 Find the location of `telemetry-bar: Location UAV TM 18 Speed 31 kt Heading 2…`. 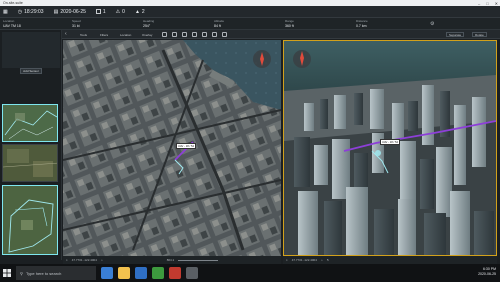

telemetry-bar: Location UAV TM 18 Speed 31 kt Heading 2… is located at coordinates (250, 24).